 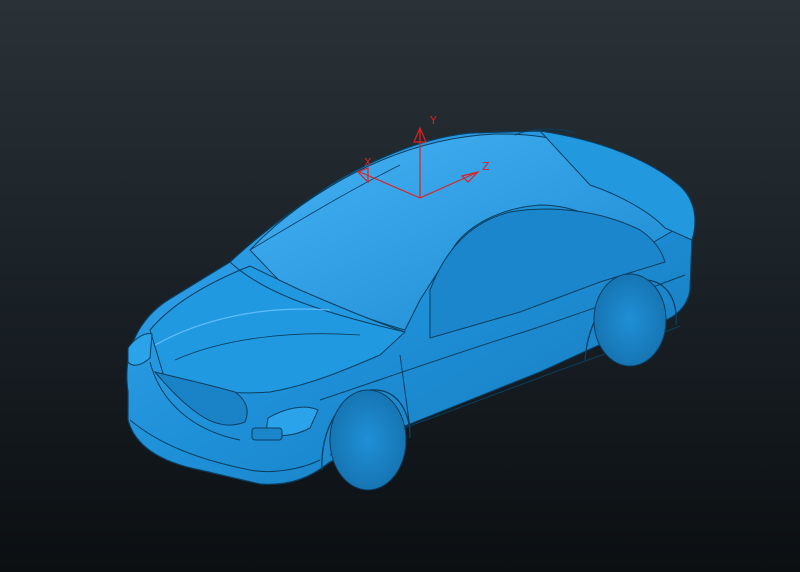 What do you see at coordinates (368, 440) in the screenshot?
I see `front-wheel` at bounding box center [368, 440].